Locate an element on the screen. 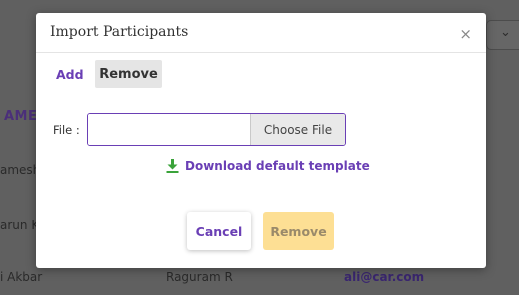  download-template-link: Download default template is located at coordinates (268, 166).